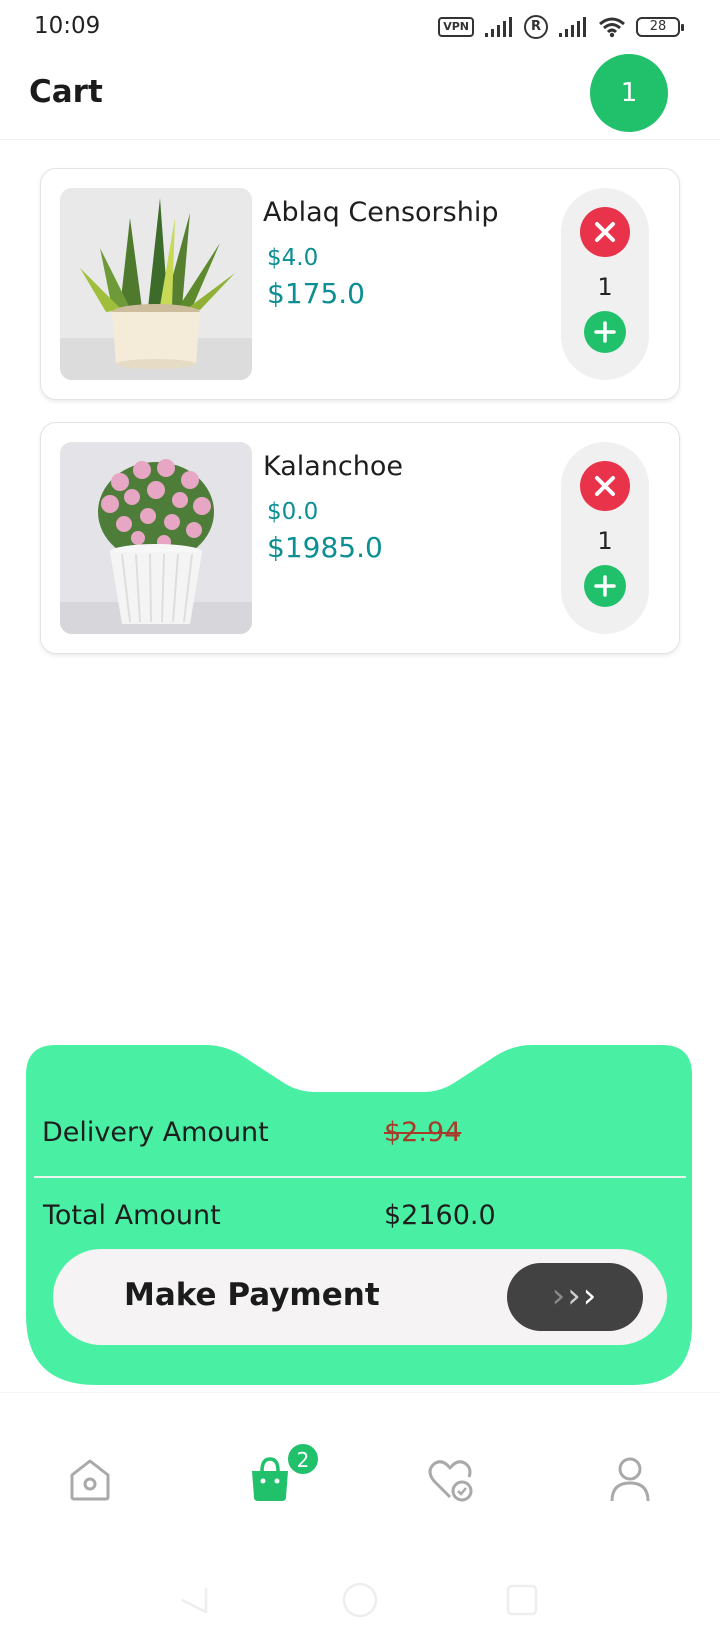 Image resolution: width=720 pixels, height=1650 pixels. What do you see at coordinates (303, 1459) in the screenshot?
I see `cart-badge: 2` at bounding box center [303, 1459].